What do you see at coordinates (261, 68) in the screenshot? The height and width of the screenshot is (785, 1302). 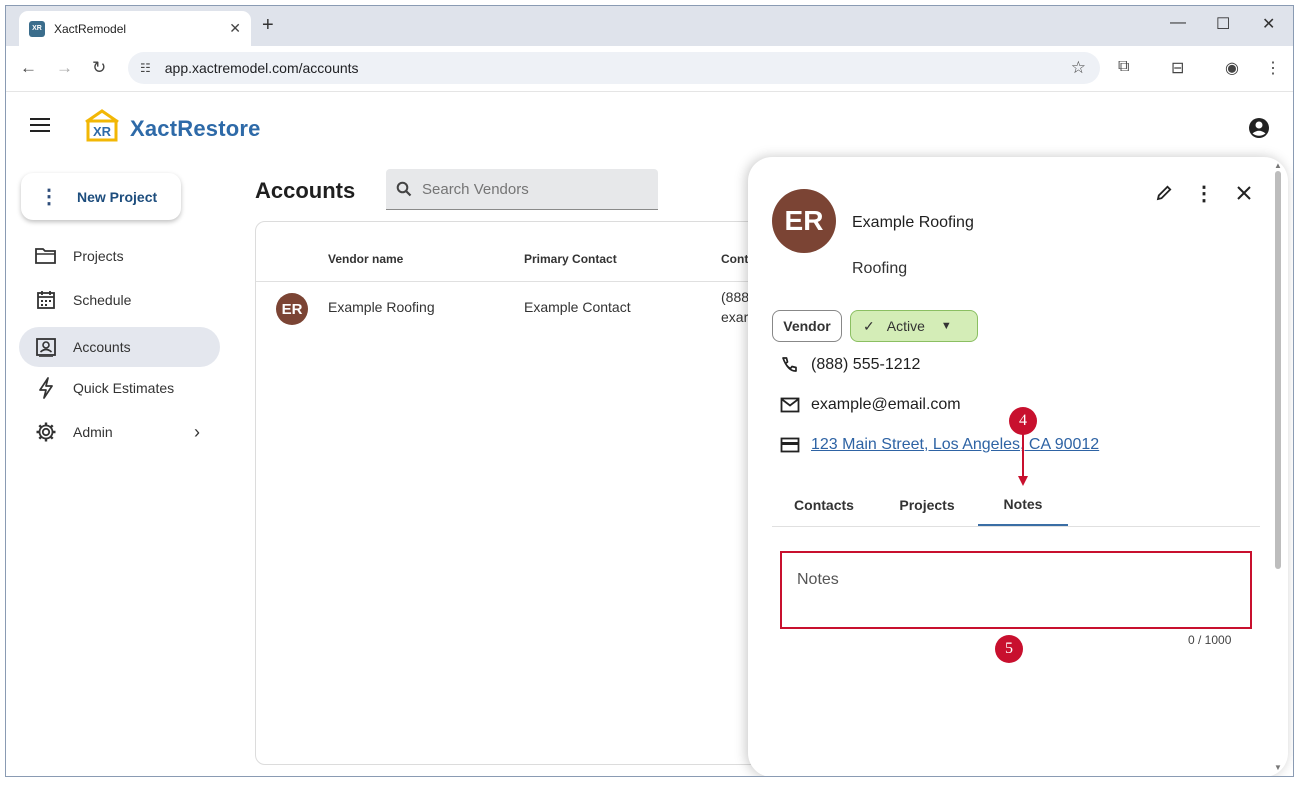 I see `url-text: app.xactremodel.com/accounts` at bounding box center [261, 68].